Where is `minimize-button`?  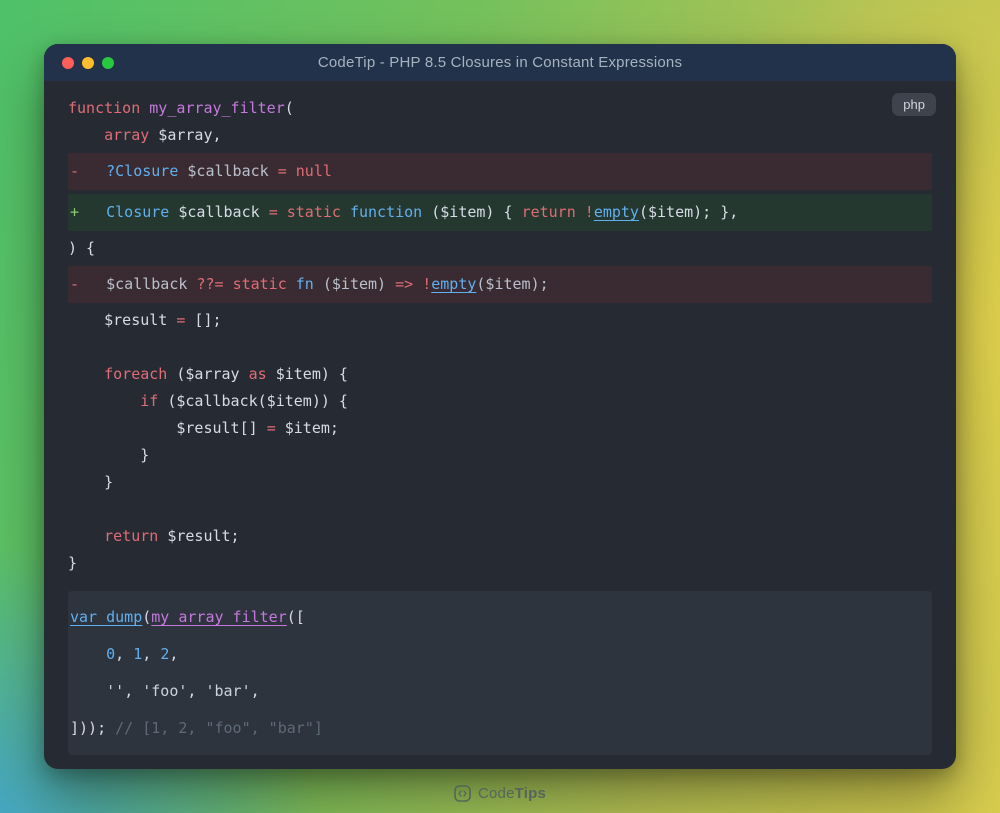
minimize-button is located at coordinates (88, 62).